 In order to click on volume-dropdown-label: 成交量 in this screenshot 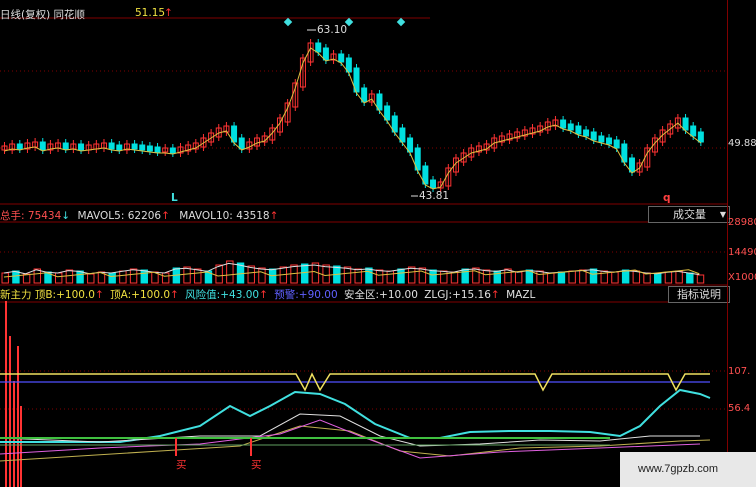, I will do `click(689, 214)`.